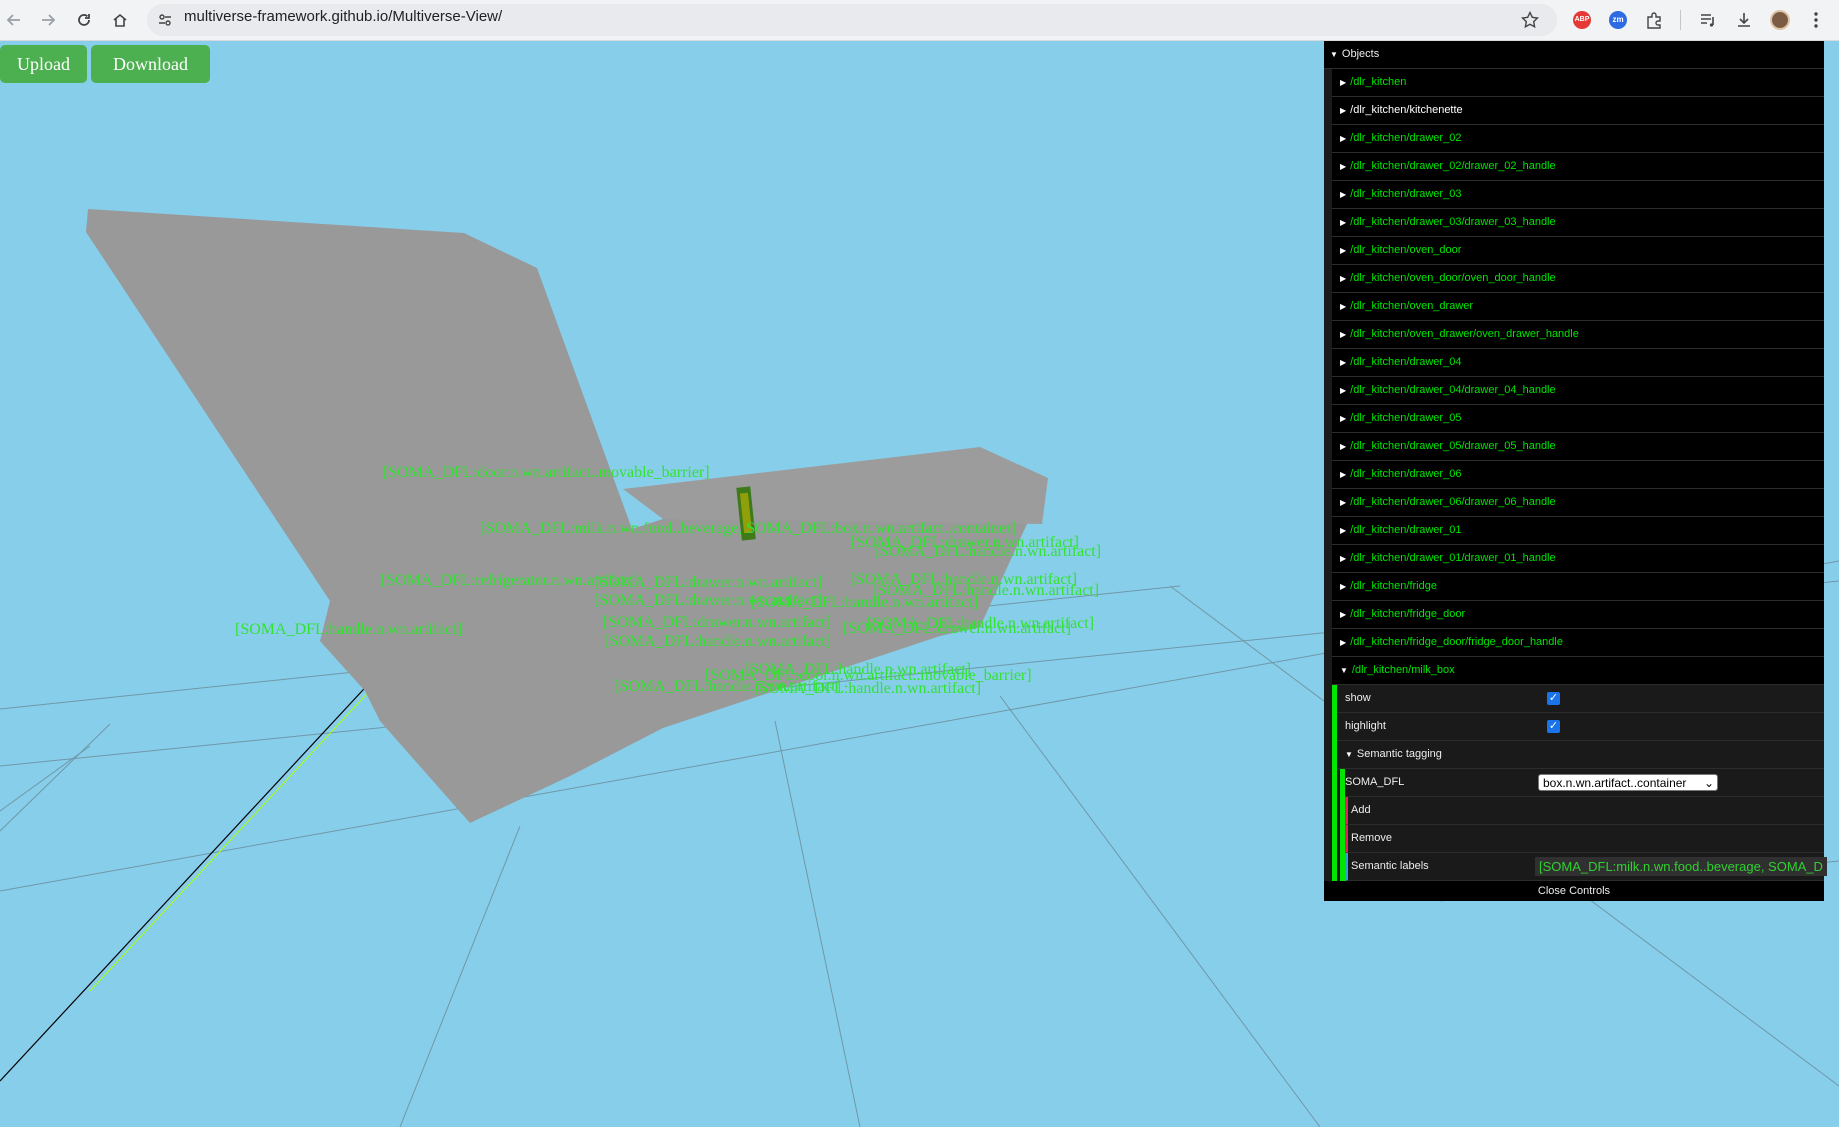 The width and height of the screenshot is (1839, 1127). Describe the element at coordinates (1582, 20) in the screenshot. I see `adblock-icon: ABP` at that location.